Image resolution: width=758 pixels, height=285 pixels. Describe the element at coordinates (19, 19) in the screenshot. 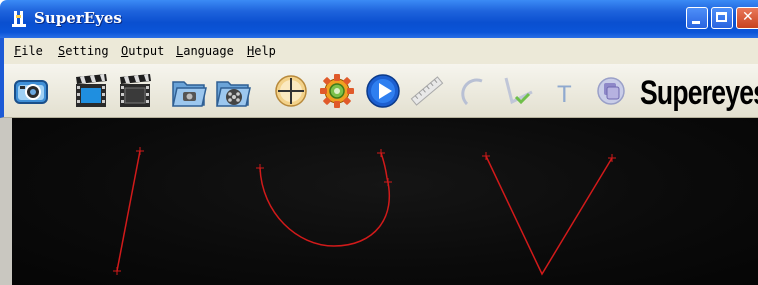

I see `app-icon` at that location.